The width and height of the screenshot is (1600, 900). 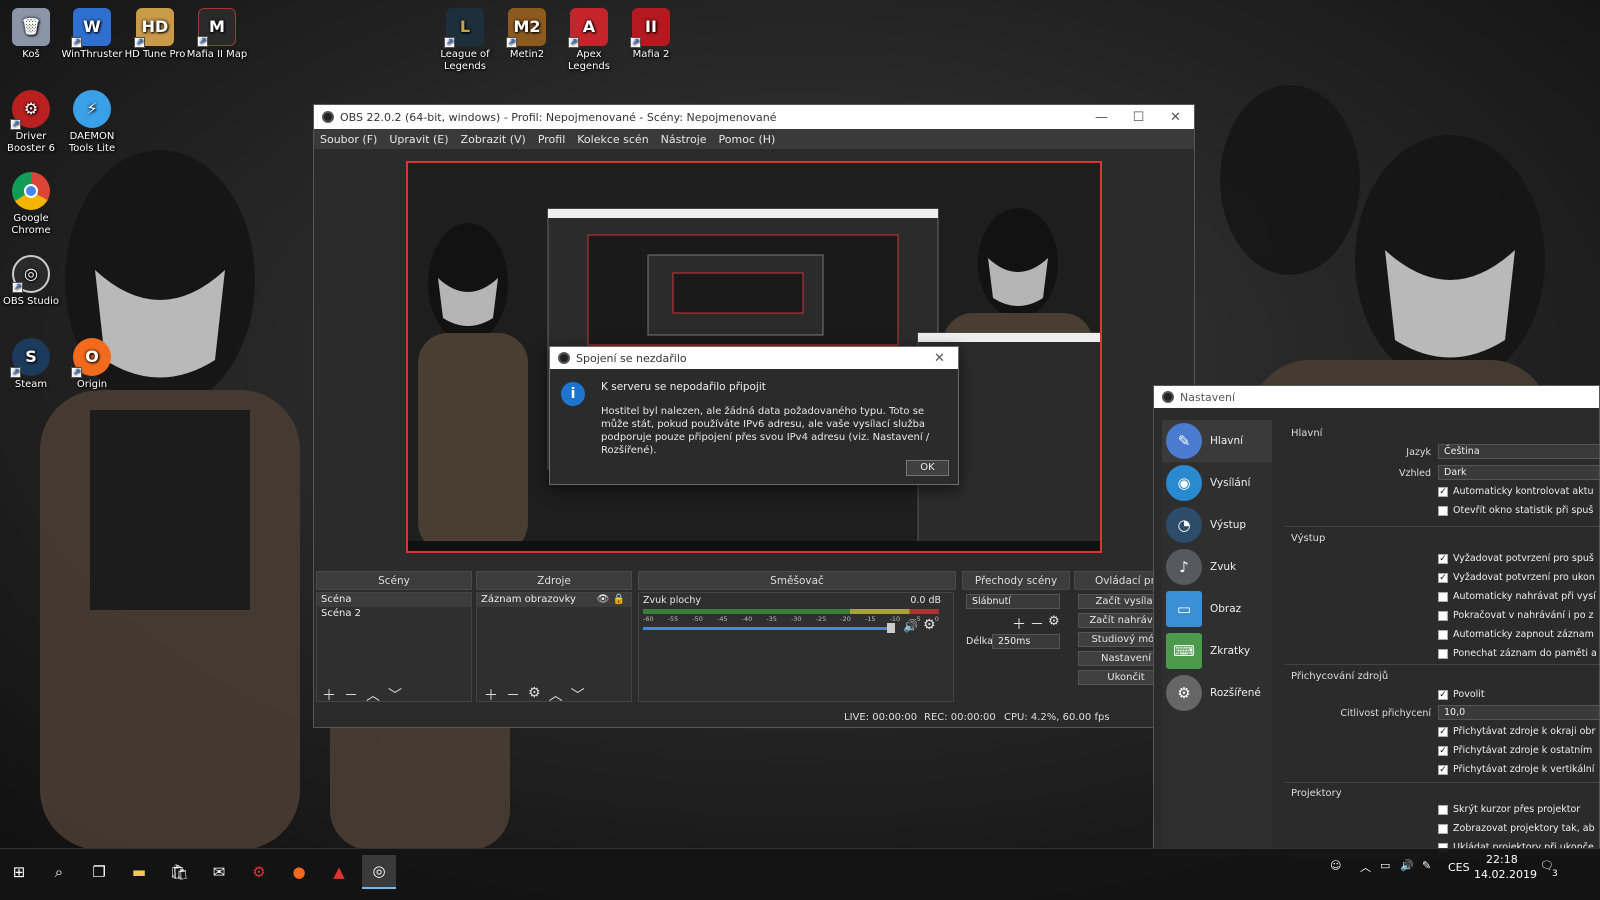 I want to click on lock-icon: 🔒, so click(x=619, y=599).